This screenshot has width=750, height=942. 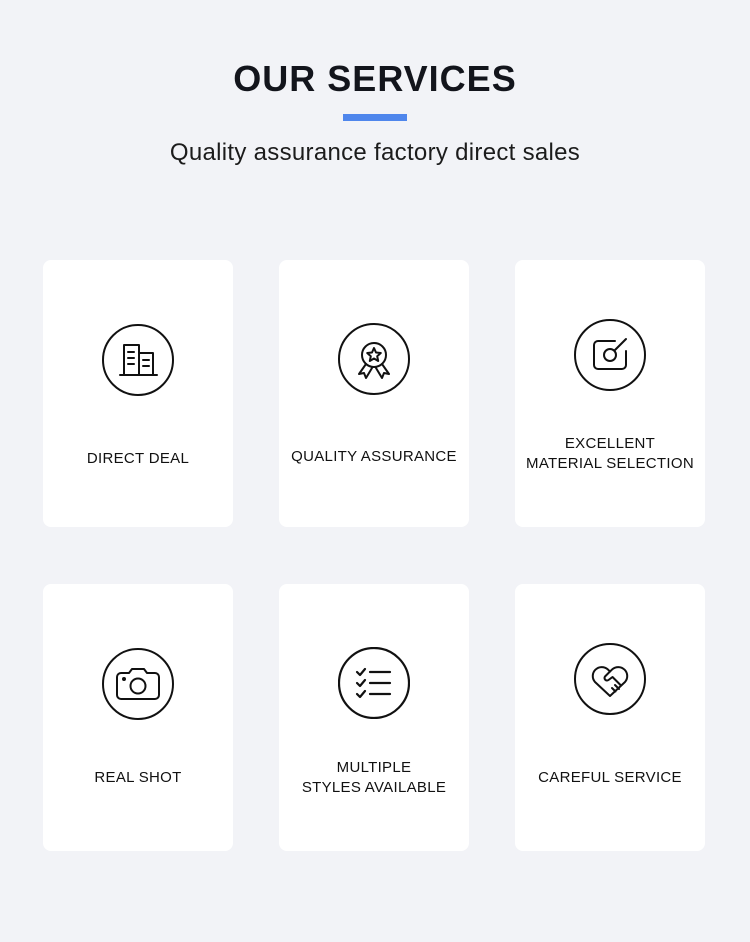 What do you see at coordinates (375, 117) in the screenshot?
I see `title-underline` at bounding box center [375, 117].